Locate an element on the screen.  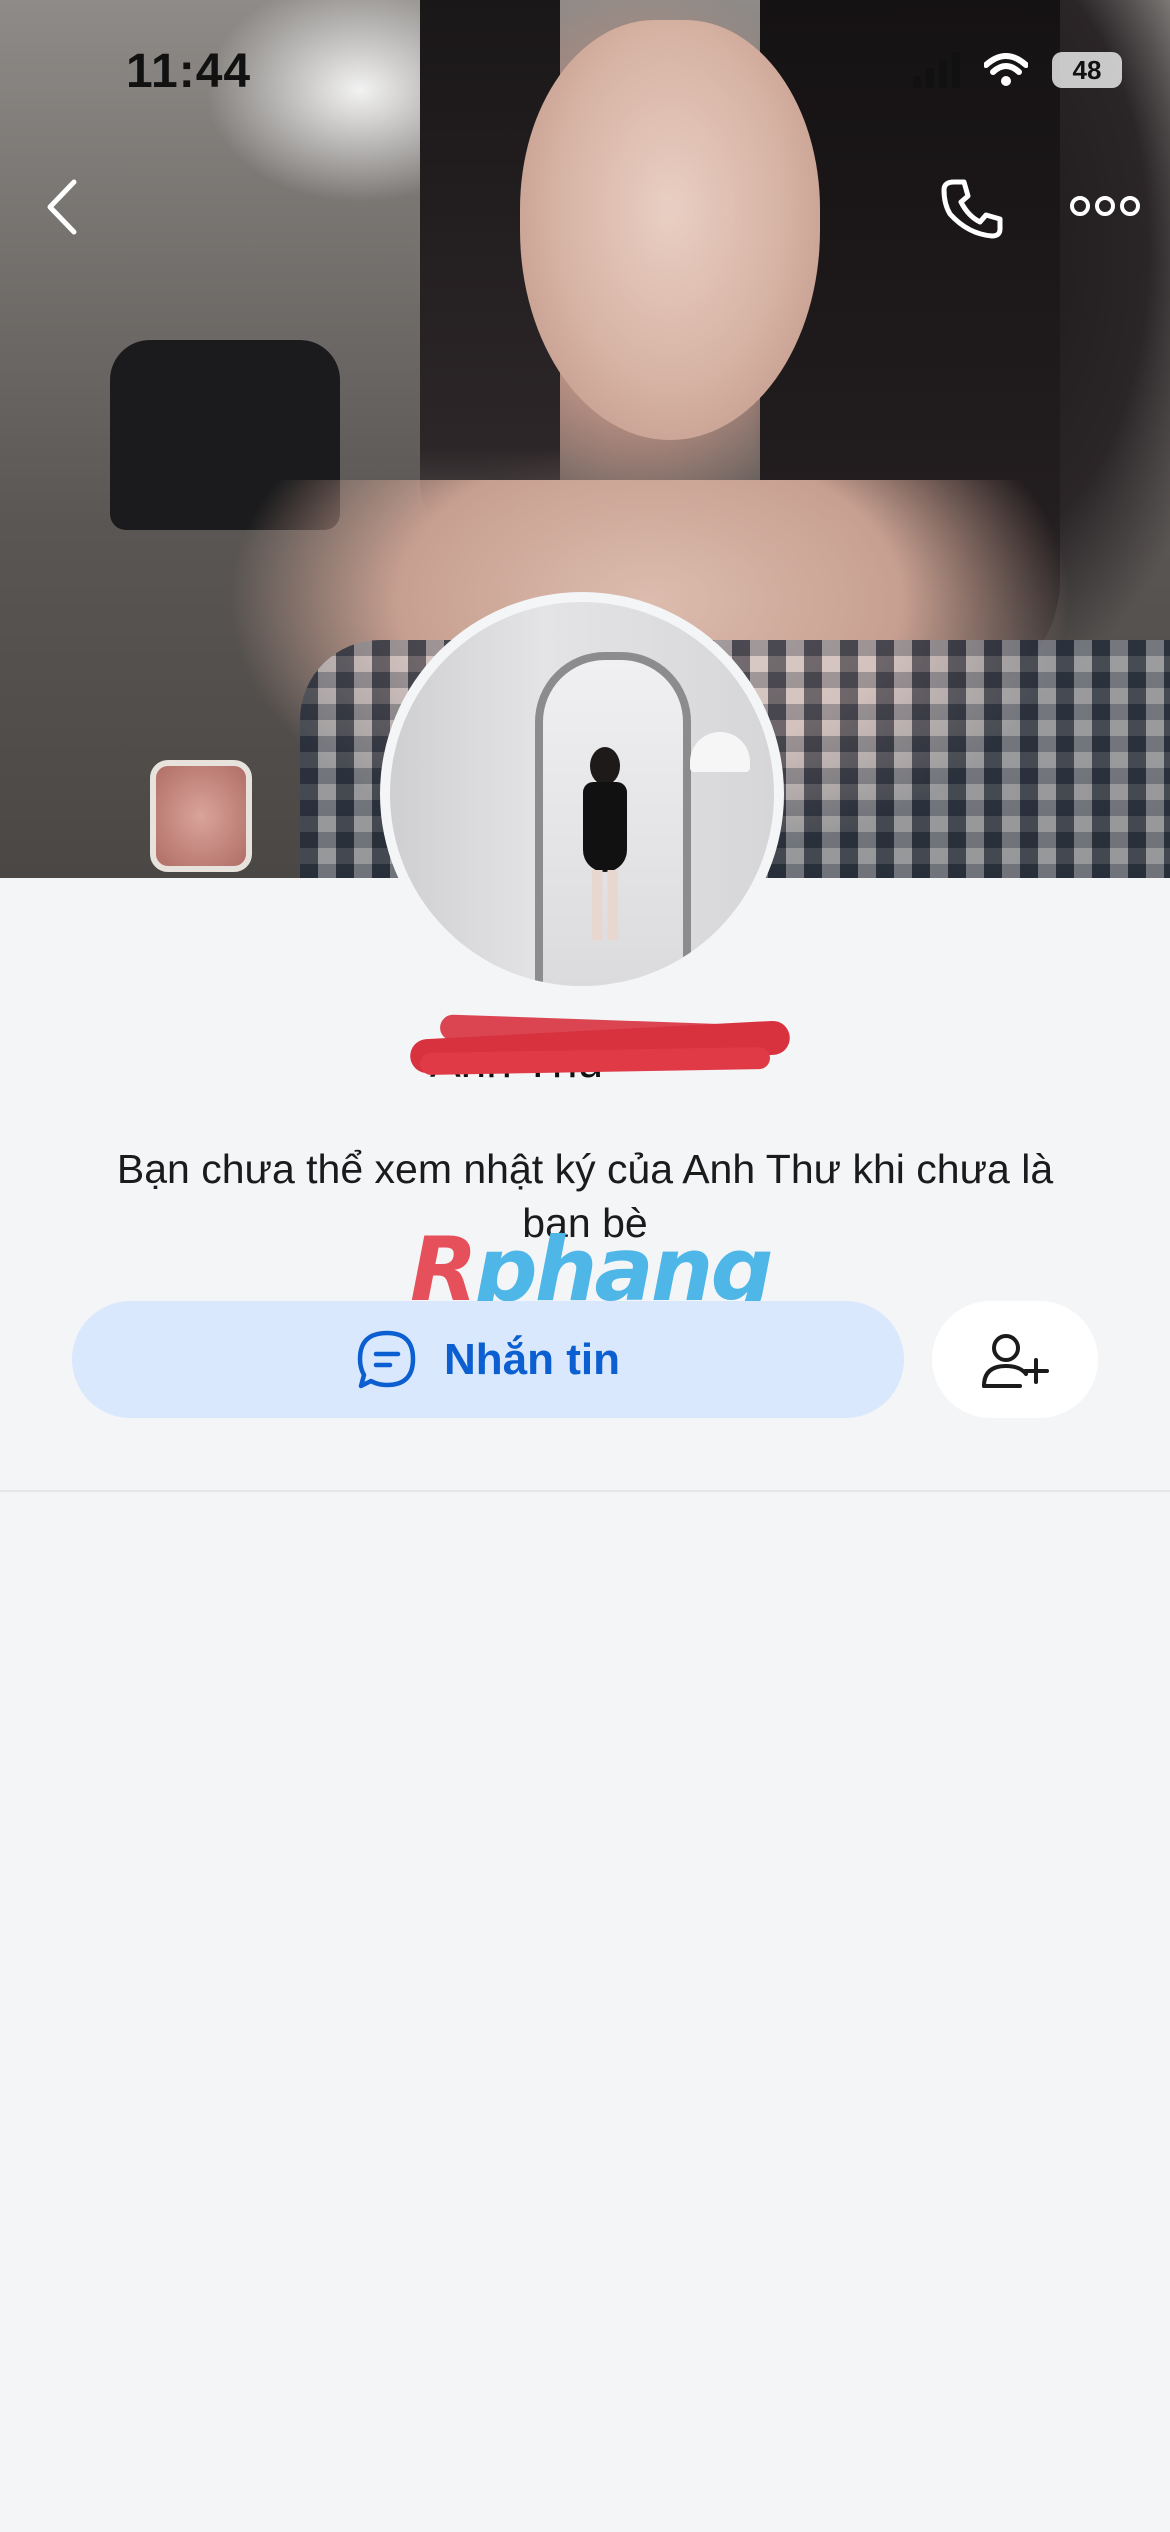
message-button-label: Nhắn tin is located at coordinates (532, 1359).